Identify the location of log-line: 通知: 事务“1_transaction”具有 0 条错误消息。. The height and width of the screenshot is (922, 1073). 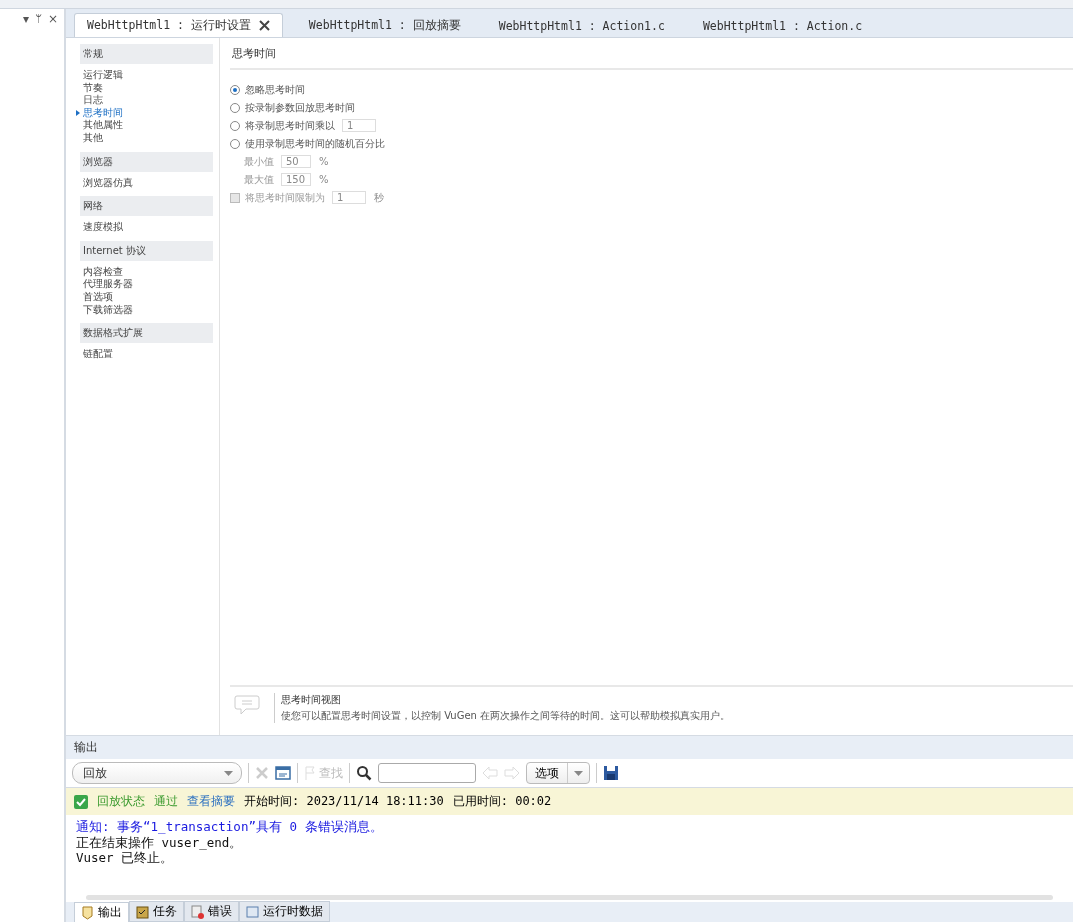
(230, 827).